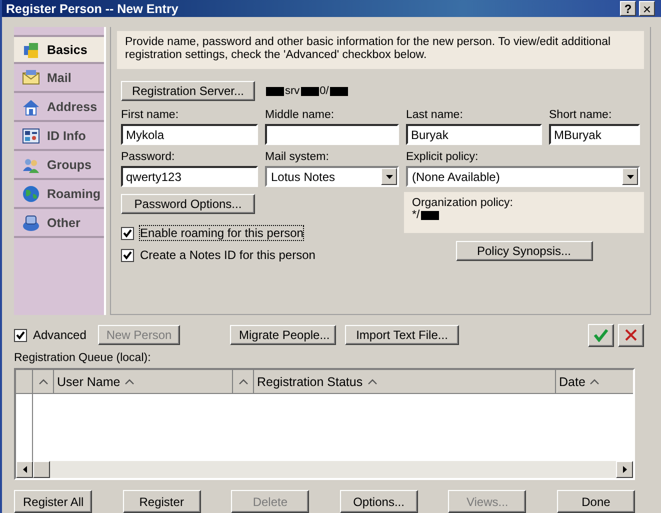 This screenshot has height=513, width=661. What do you see at coordinates (189, 176) in the screenshot?
I see `password-field: qwerty123` at bounding box center [189, 176].